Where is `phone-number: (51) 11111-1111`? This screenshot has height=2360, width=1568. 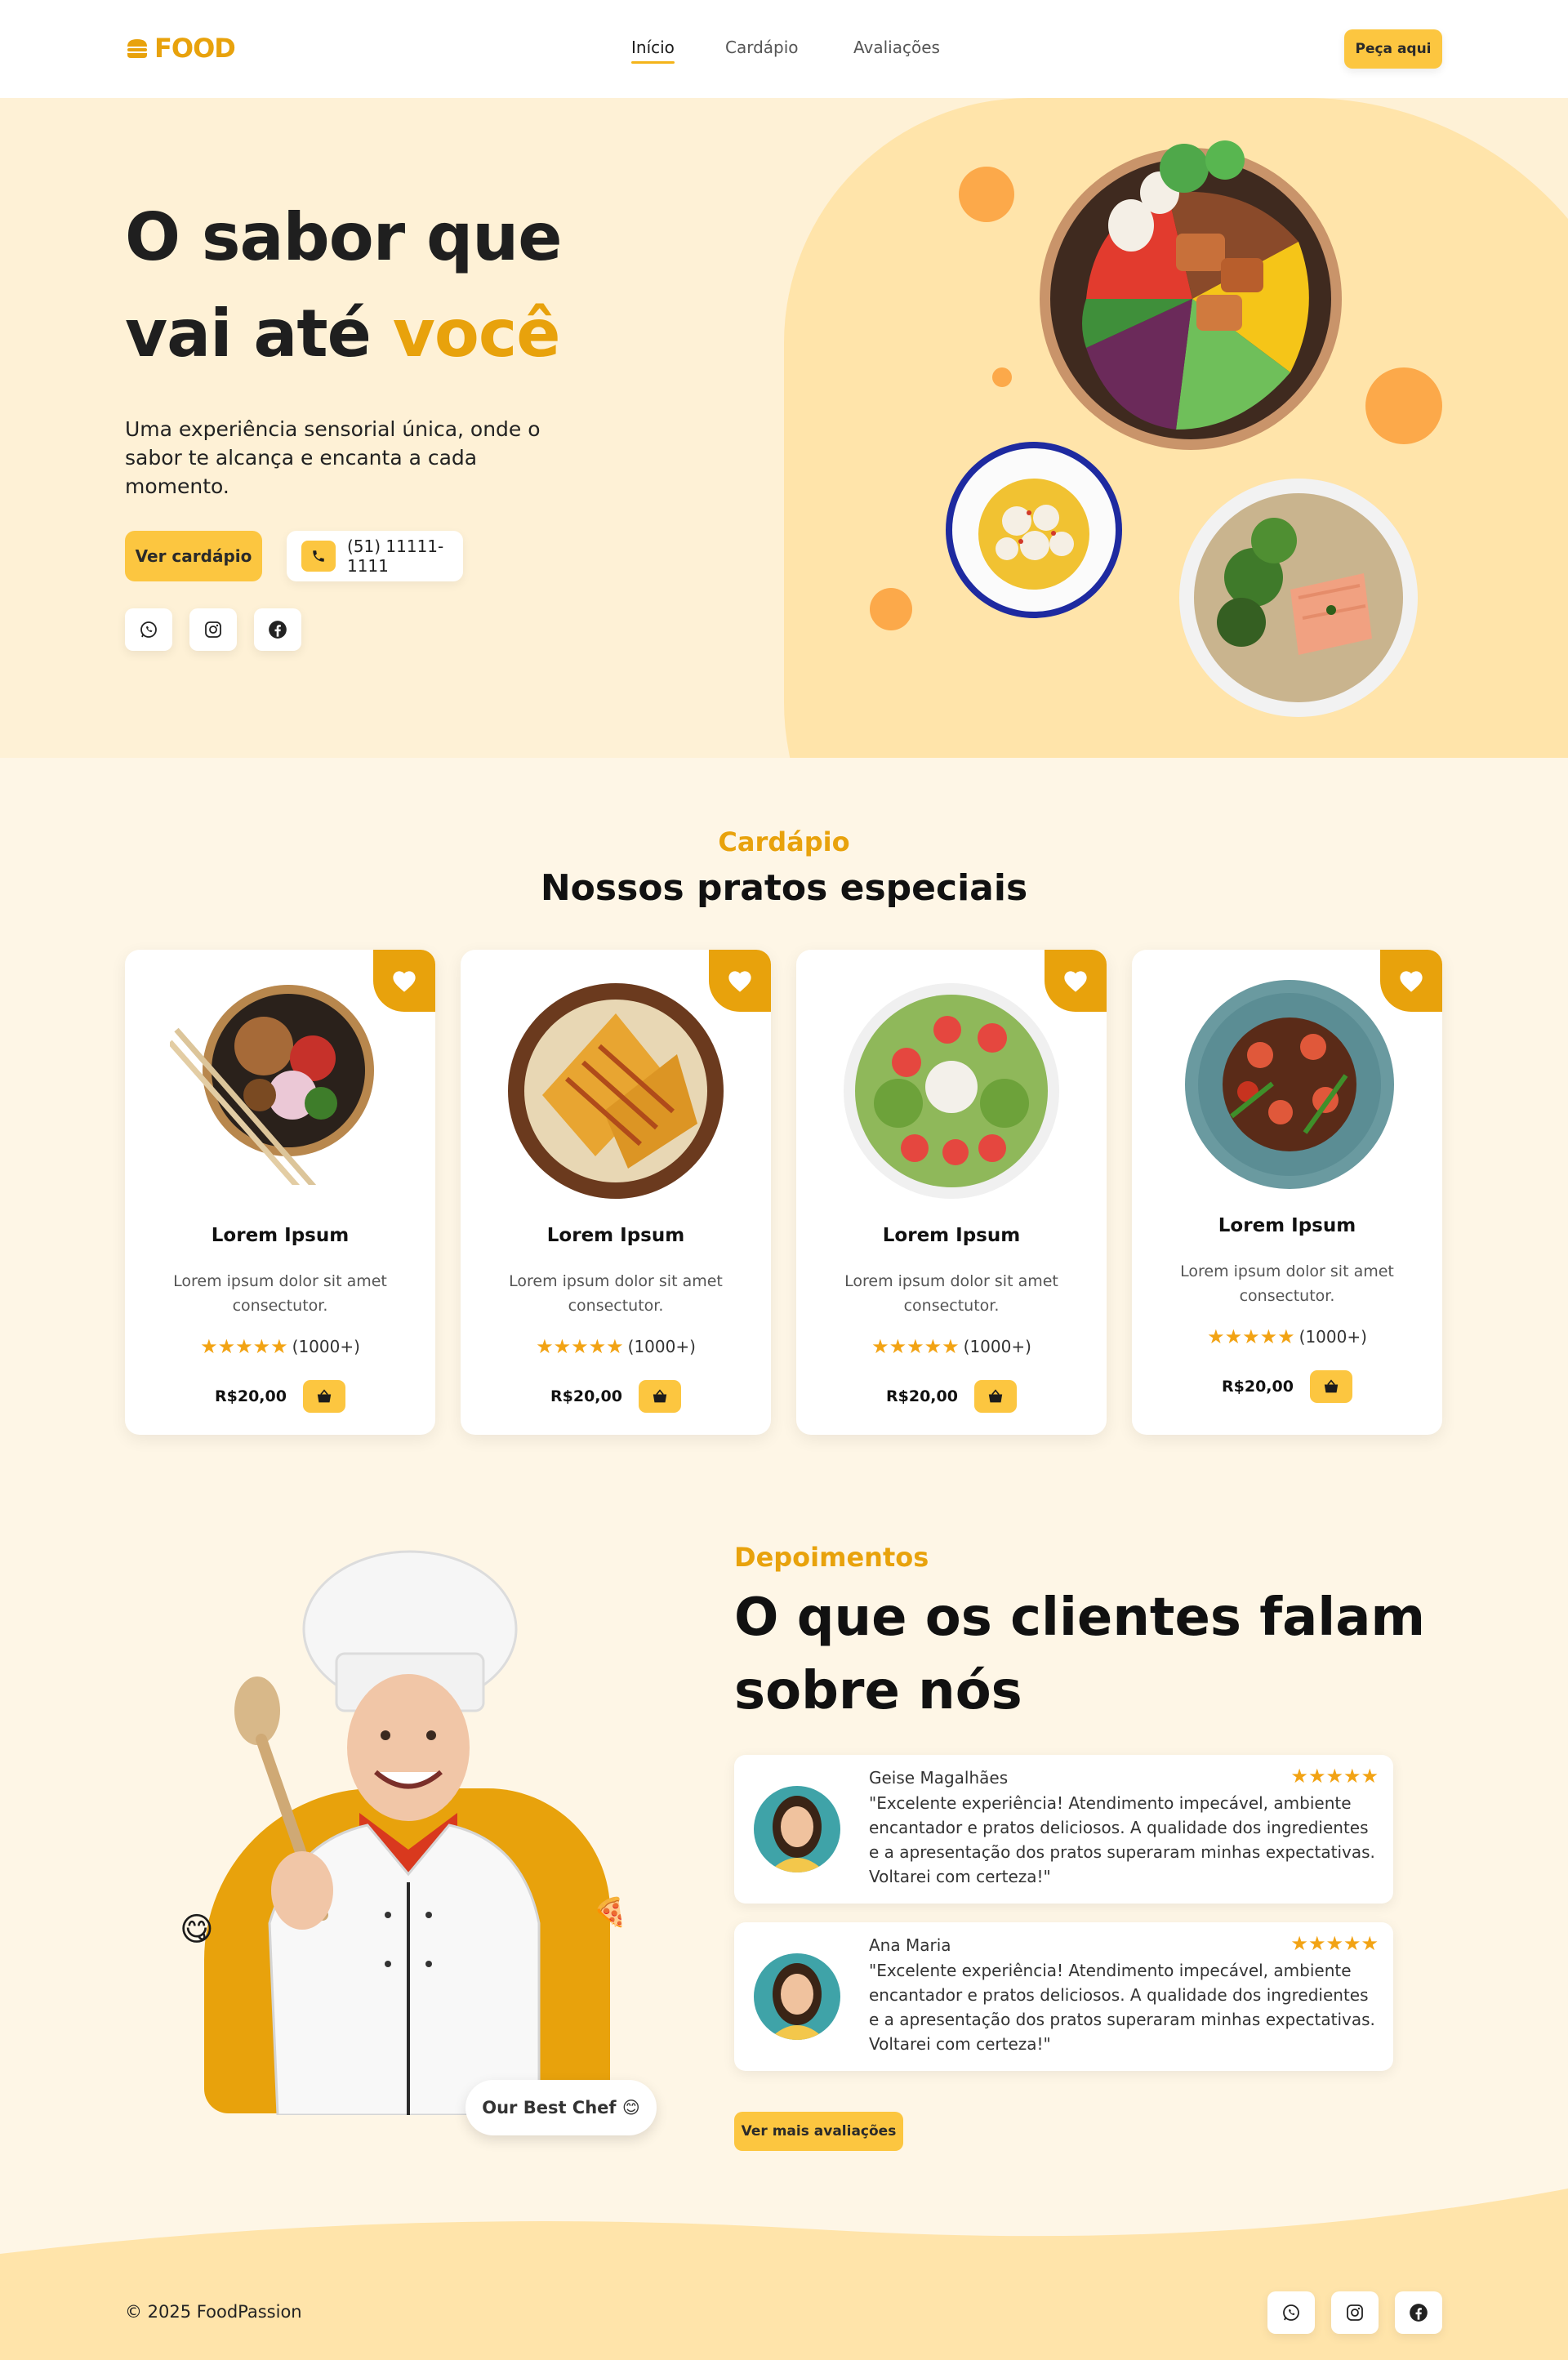 phone-number: (51) 11111-1111 is located at coordinates (395, 556).